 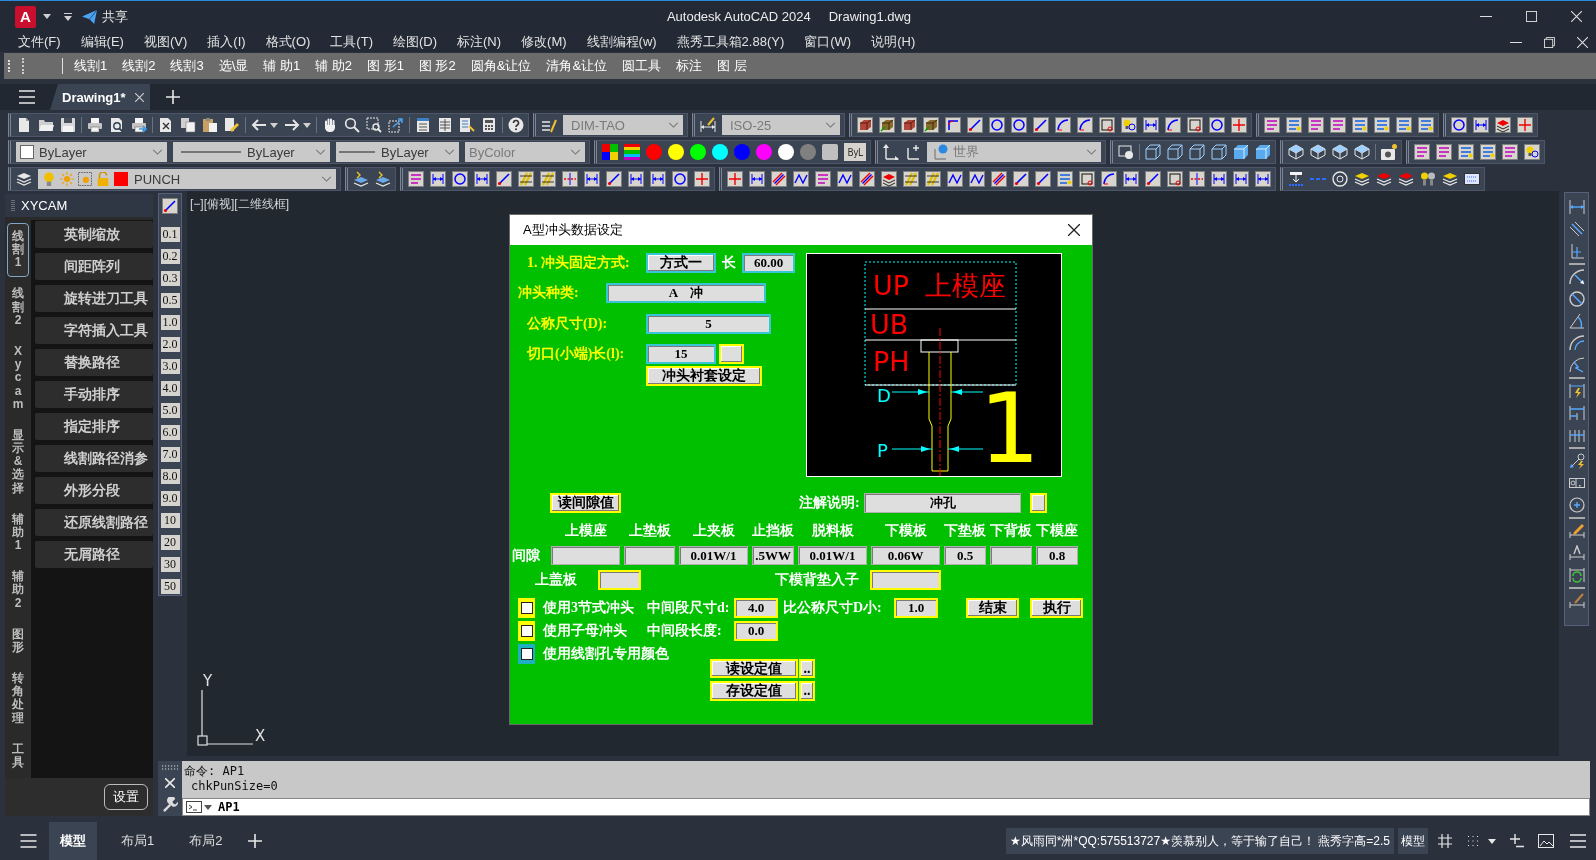 I want to click on blank-button, so click(x=1038, y=503).